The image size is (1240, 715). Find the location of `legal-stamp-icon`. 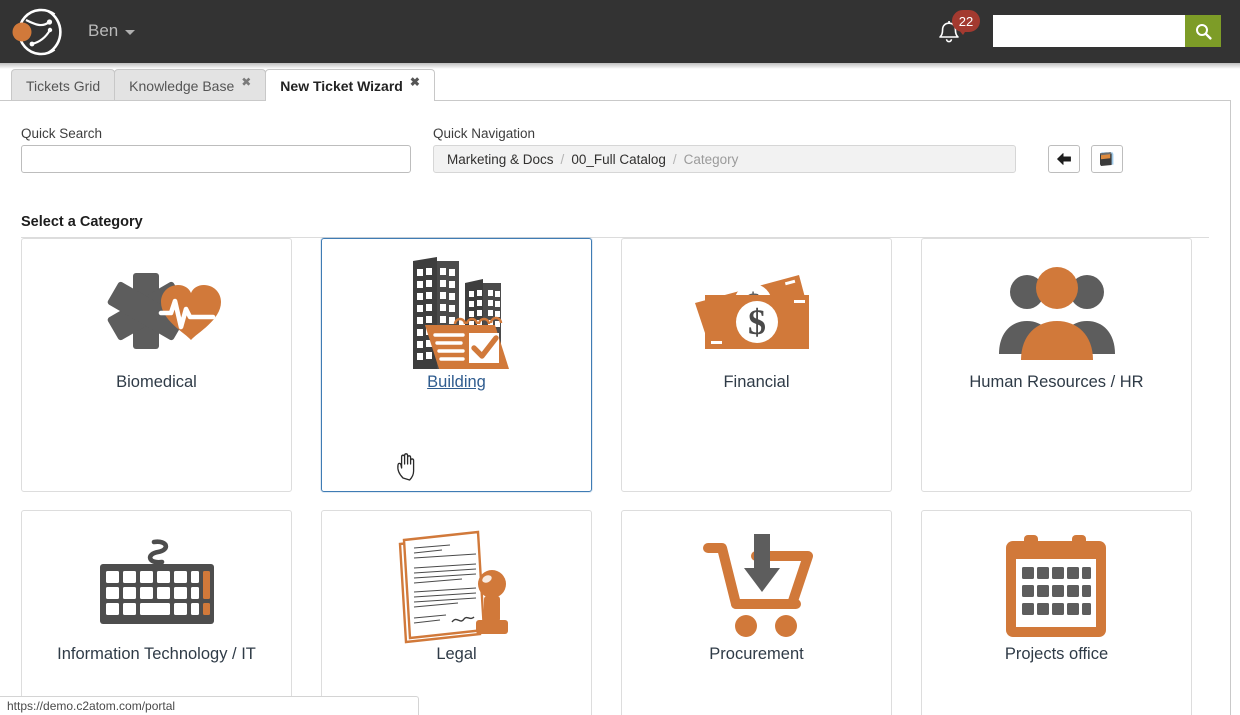

legal-stamp-icon is located at coordinates (456, 589).